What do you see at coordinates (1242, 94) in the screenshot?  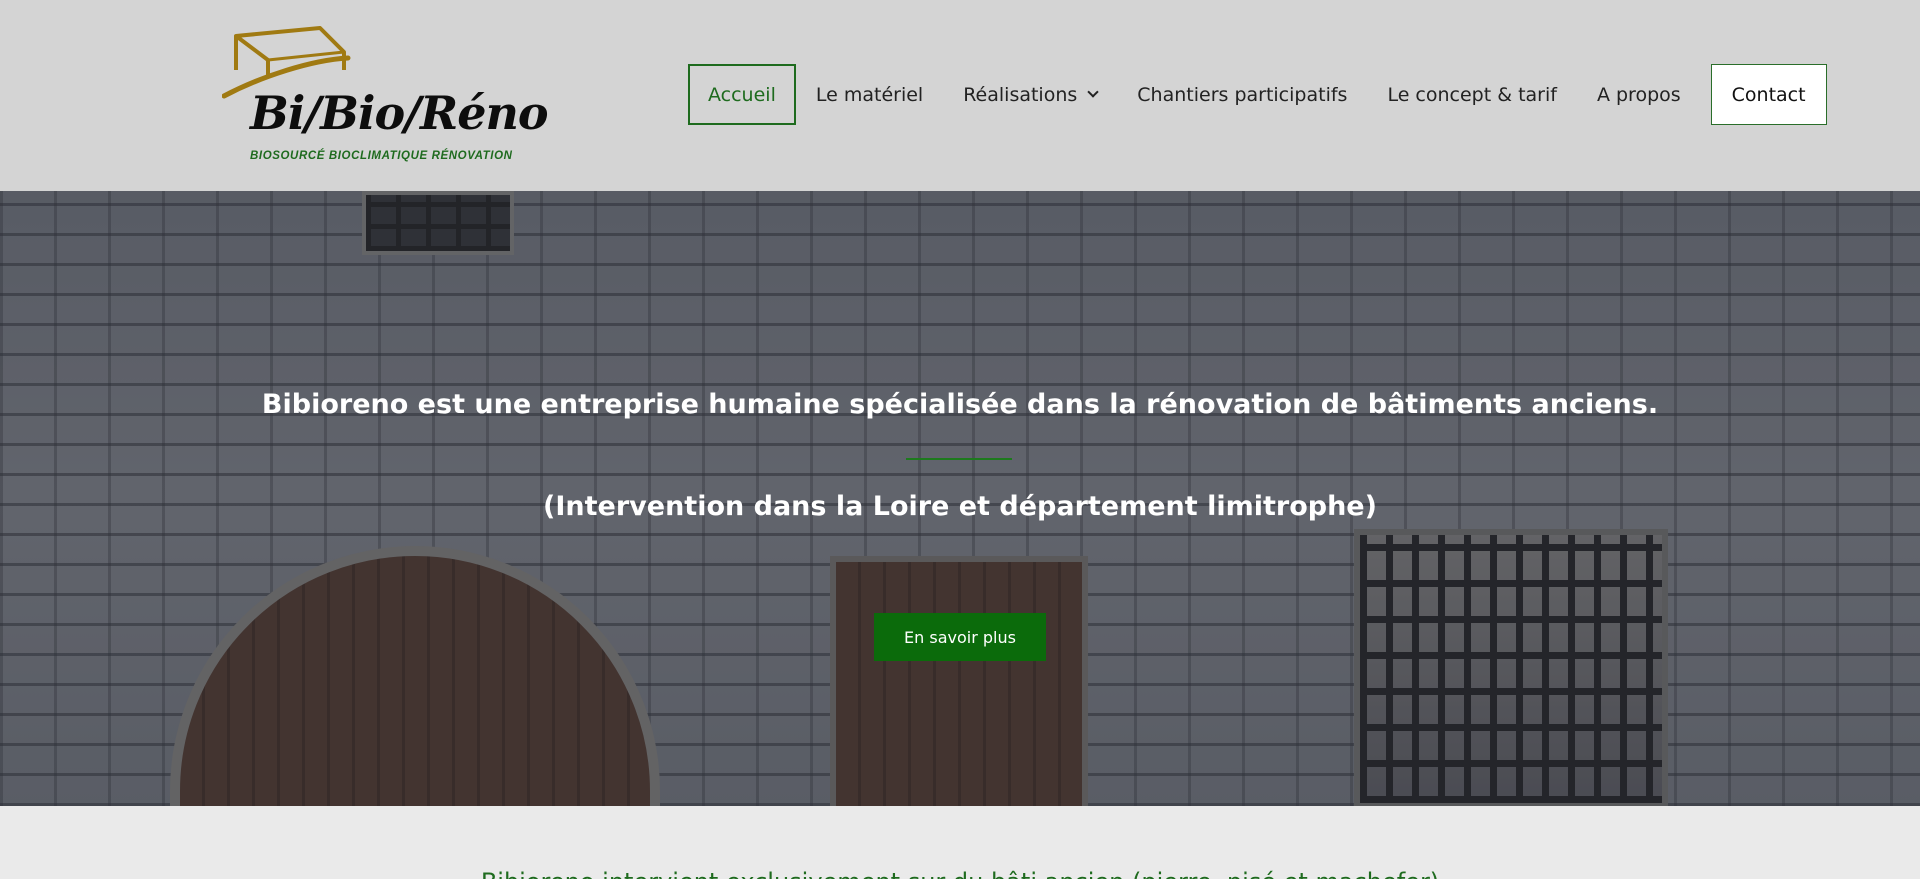 I see `nav-item-chantiers: Chantiers participatifs` at bounding box center [1242, 94].